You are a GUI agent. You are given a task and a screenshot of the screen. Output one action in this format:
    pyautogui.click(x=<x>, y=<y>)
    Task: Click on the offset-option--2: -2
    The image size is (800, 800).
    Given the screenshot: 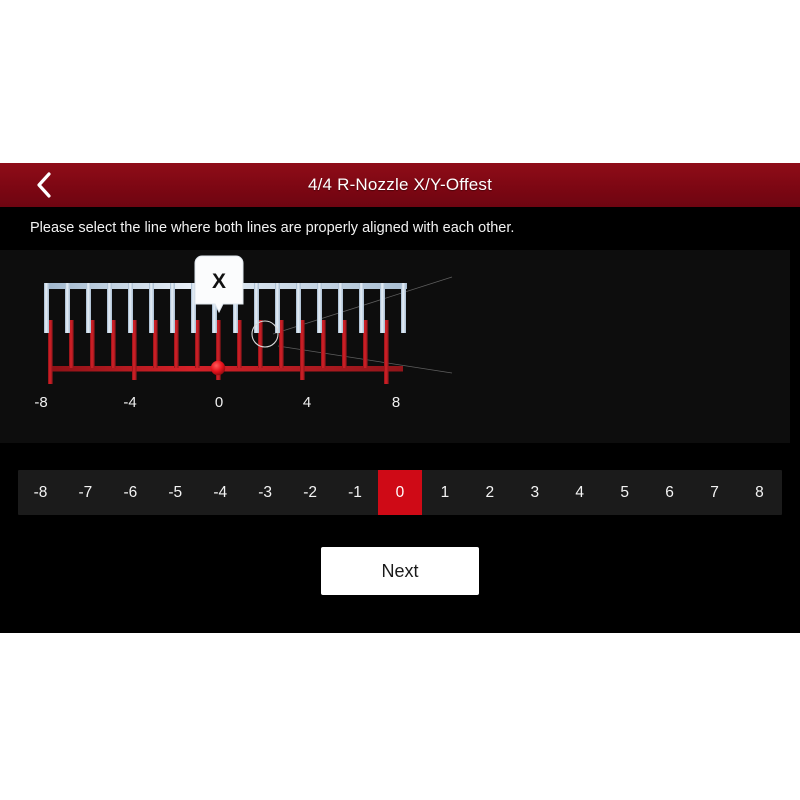 What is the action you would take?
    pyautogui.click(x=310, y=492)
    